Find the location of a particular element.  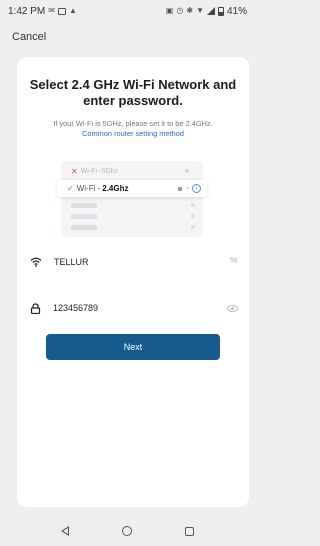

bluetooth-icon: ✱ is located at coordinates (190, 10).